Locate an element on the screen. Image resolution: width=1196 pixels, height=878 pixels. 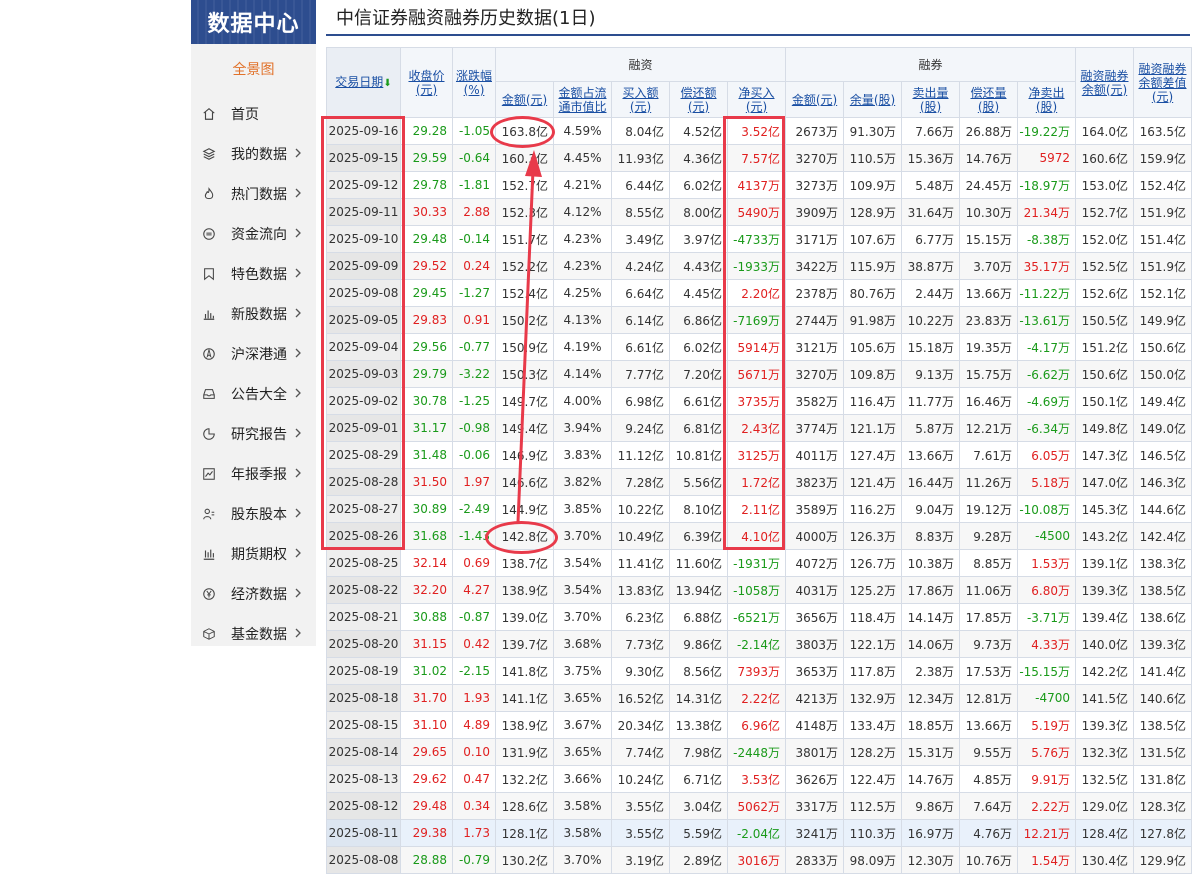
col-header-date: 交易日期⬇ is located at coordinates (363, 82).